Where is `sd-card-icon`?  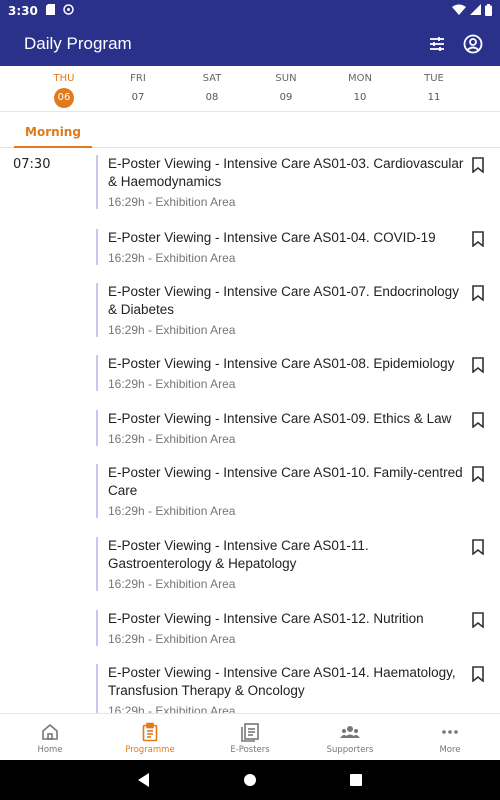 sd-card-icon is located at coordinates (50, 11).